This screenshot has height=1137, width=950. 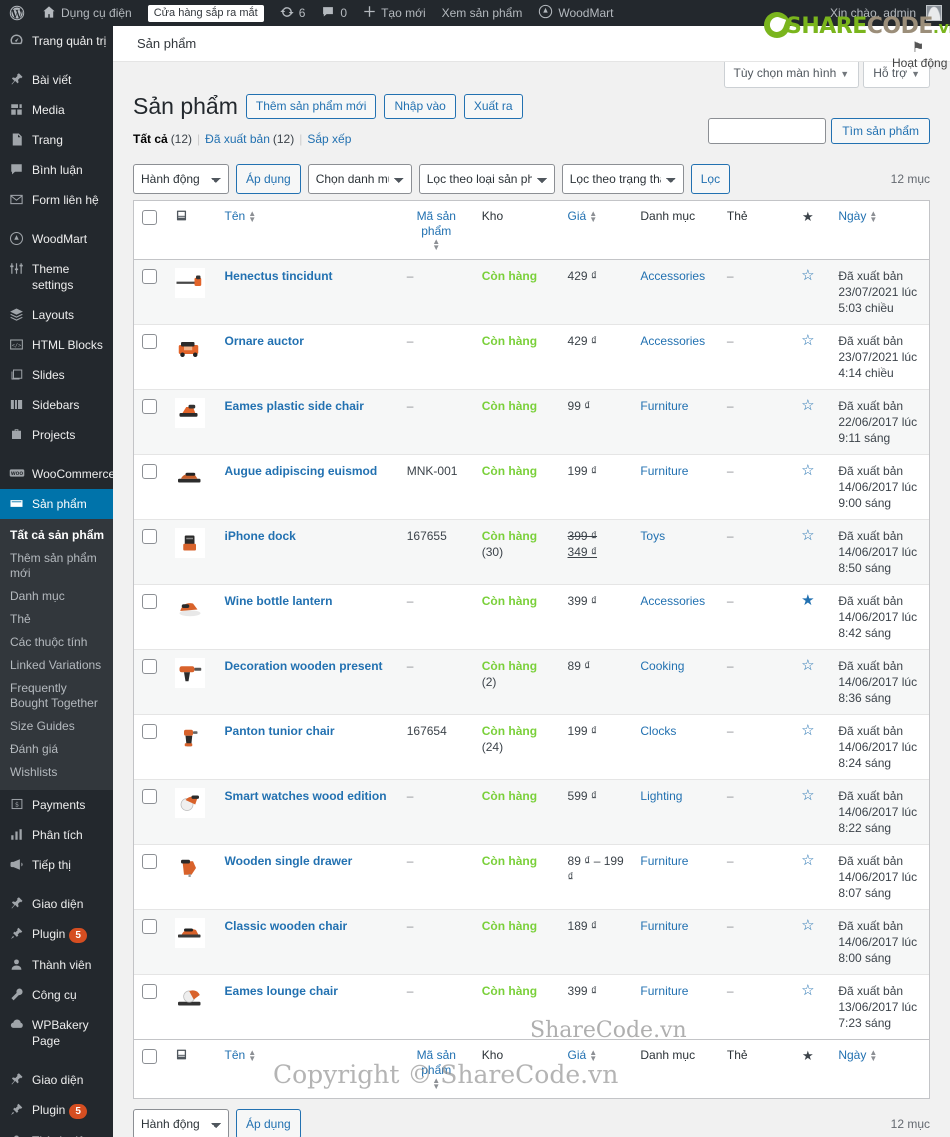 What do you see at coordinates (279, 601) in the screenshot?
I see `product-title-link: Wine bottle lantern` at bounding box center [279, 601].